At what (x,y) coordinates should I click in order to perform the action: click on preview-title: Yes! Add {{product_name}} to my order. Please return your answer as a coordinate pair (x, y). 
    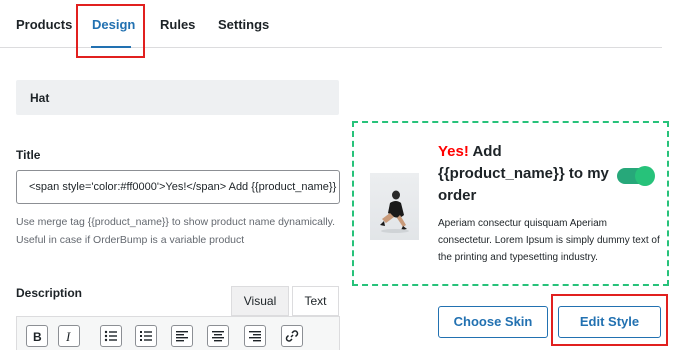
    Looking at the image, I should click on (528, 174).